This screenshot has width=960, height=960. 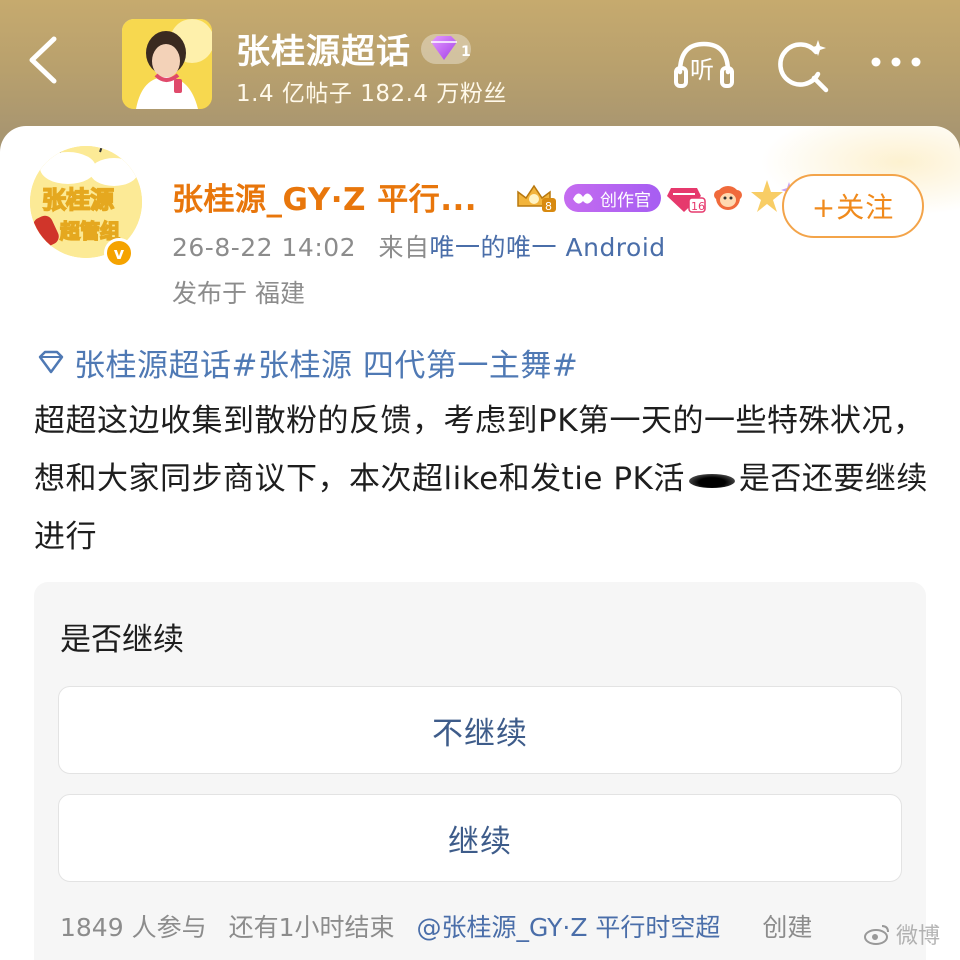 I want to click on crown-level-icon: 8, so click(x=536, y=198).